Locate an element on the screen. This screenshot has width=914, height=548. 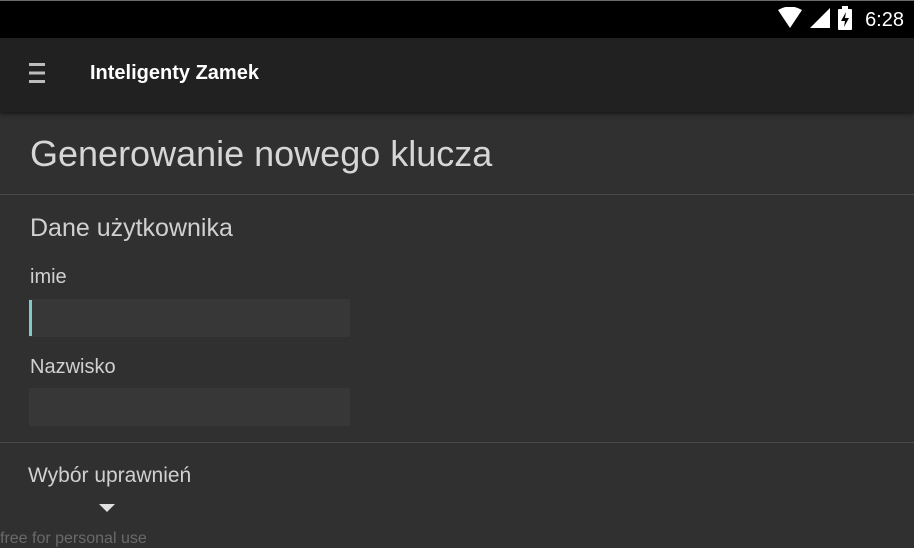
cell-signal-icon is located at coordinates (820, 20).